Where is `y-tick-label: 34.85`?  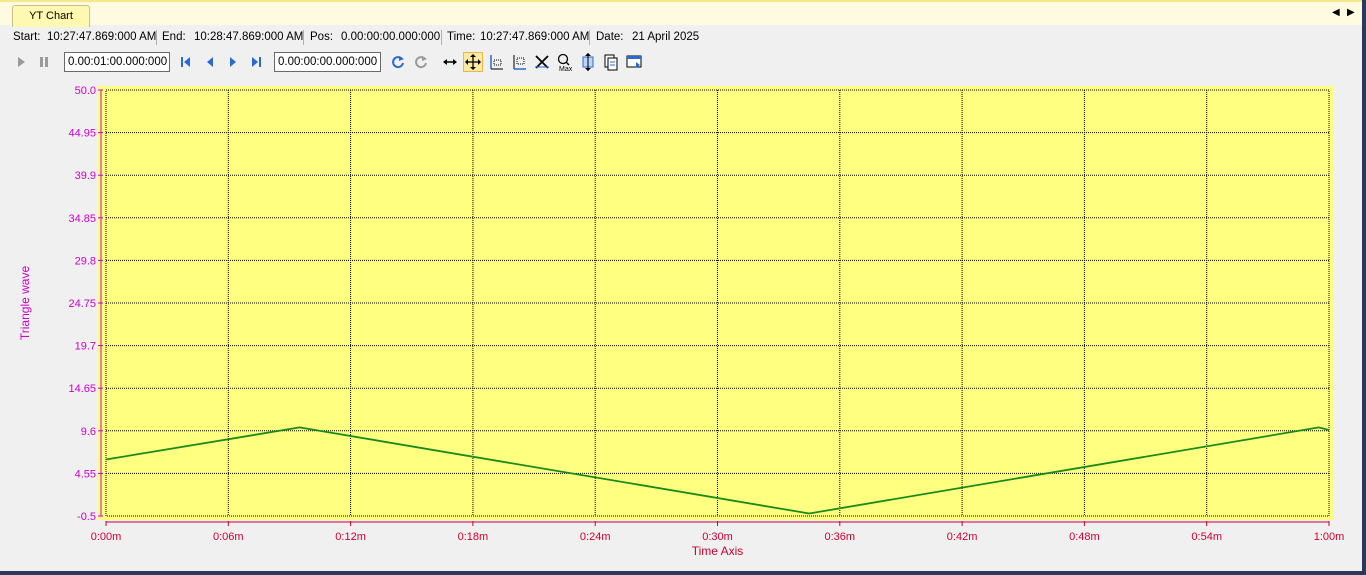
y-tick-label: 34.85 is located at coordinates (82, 219).